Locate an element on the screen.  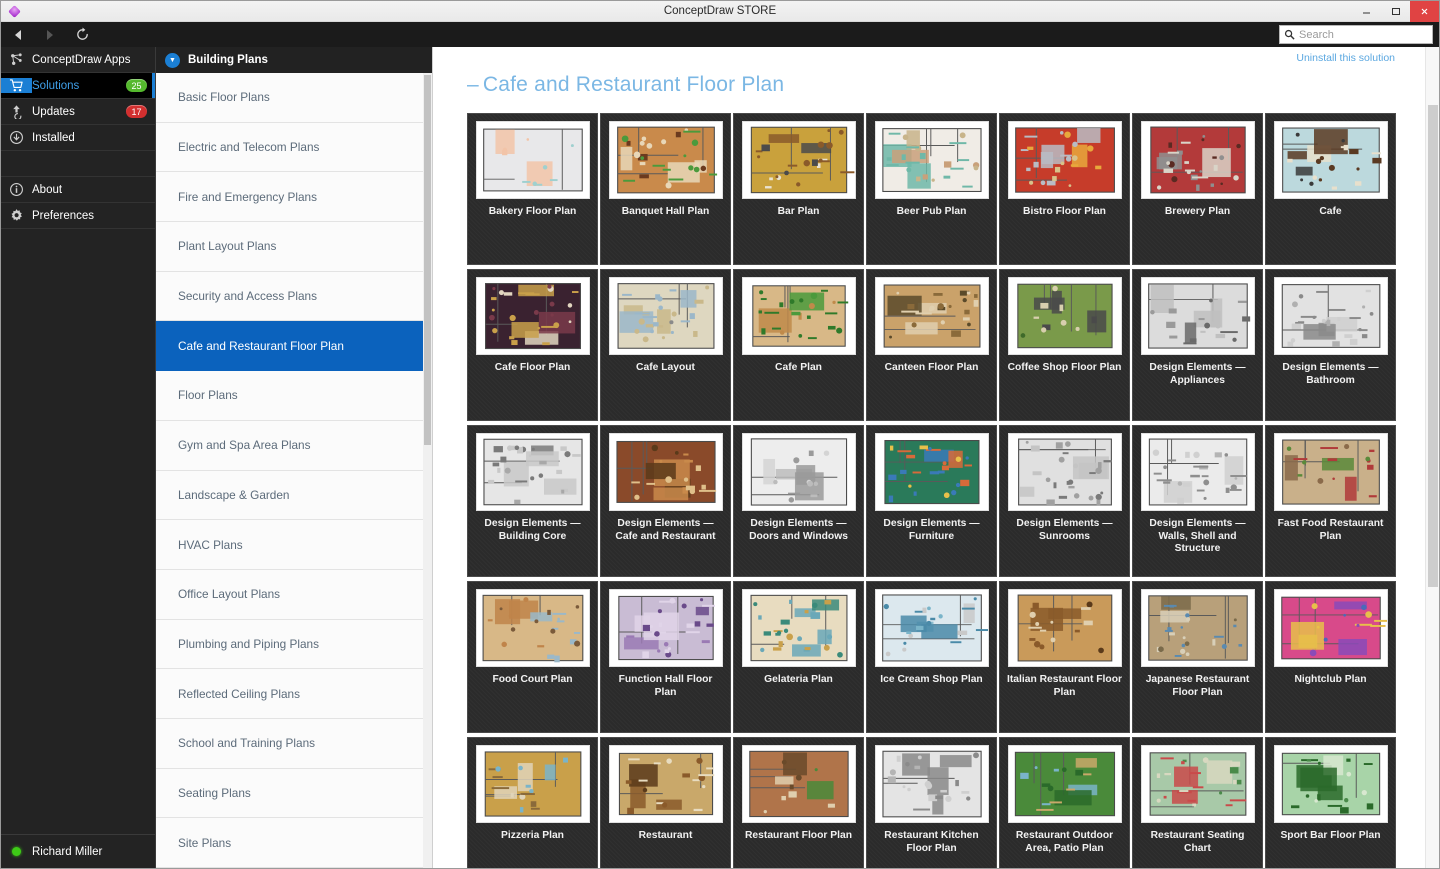
sidebar-item-about: About is located at coordinates (78, 190).